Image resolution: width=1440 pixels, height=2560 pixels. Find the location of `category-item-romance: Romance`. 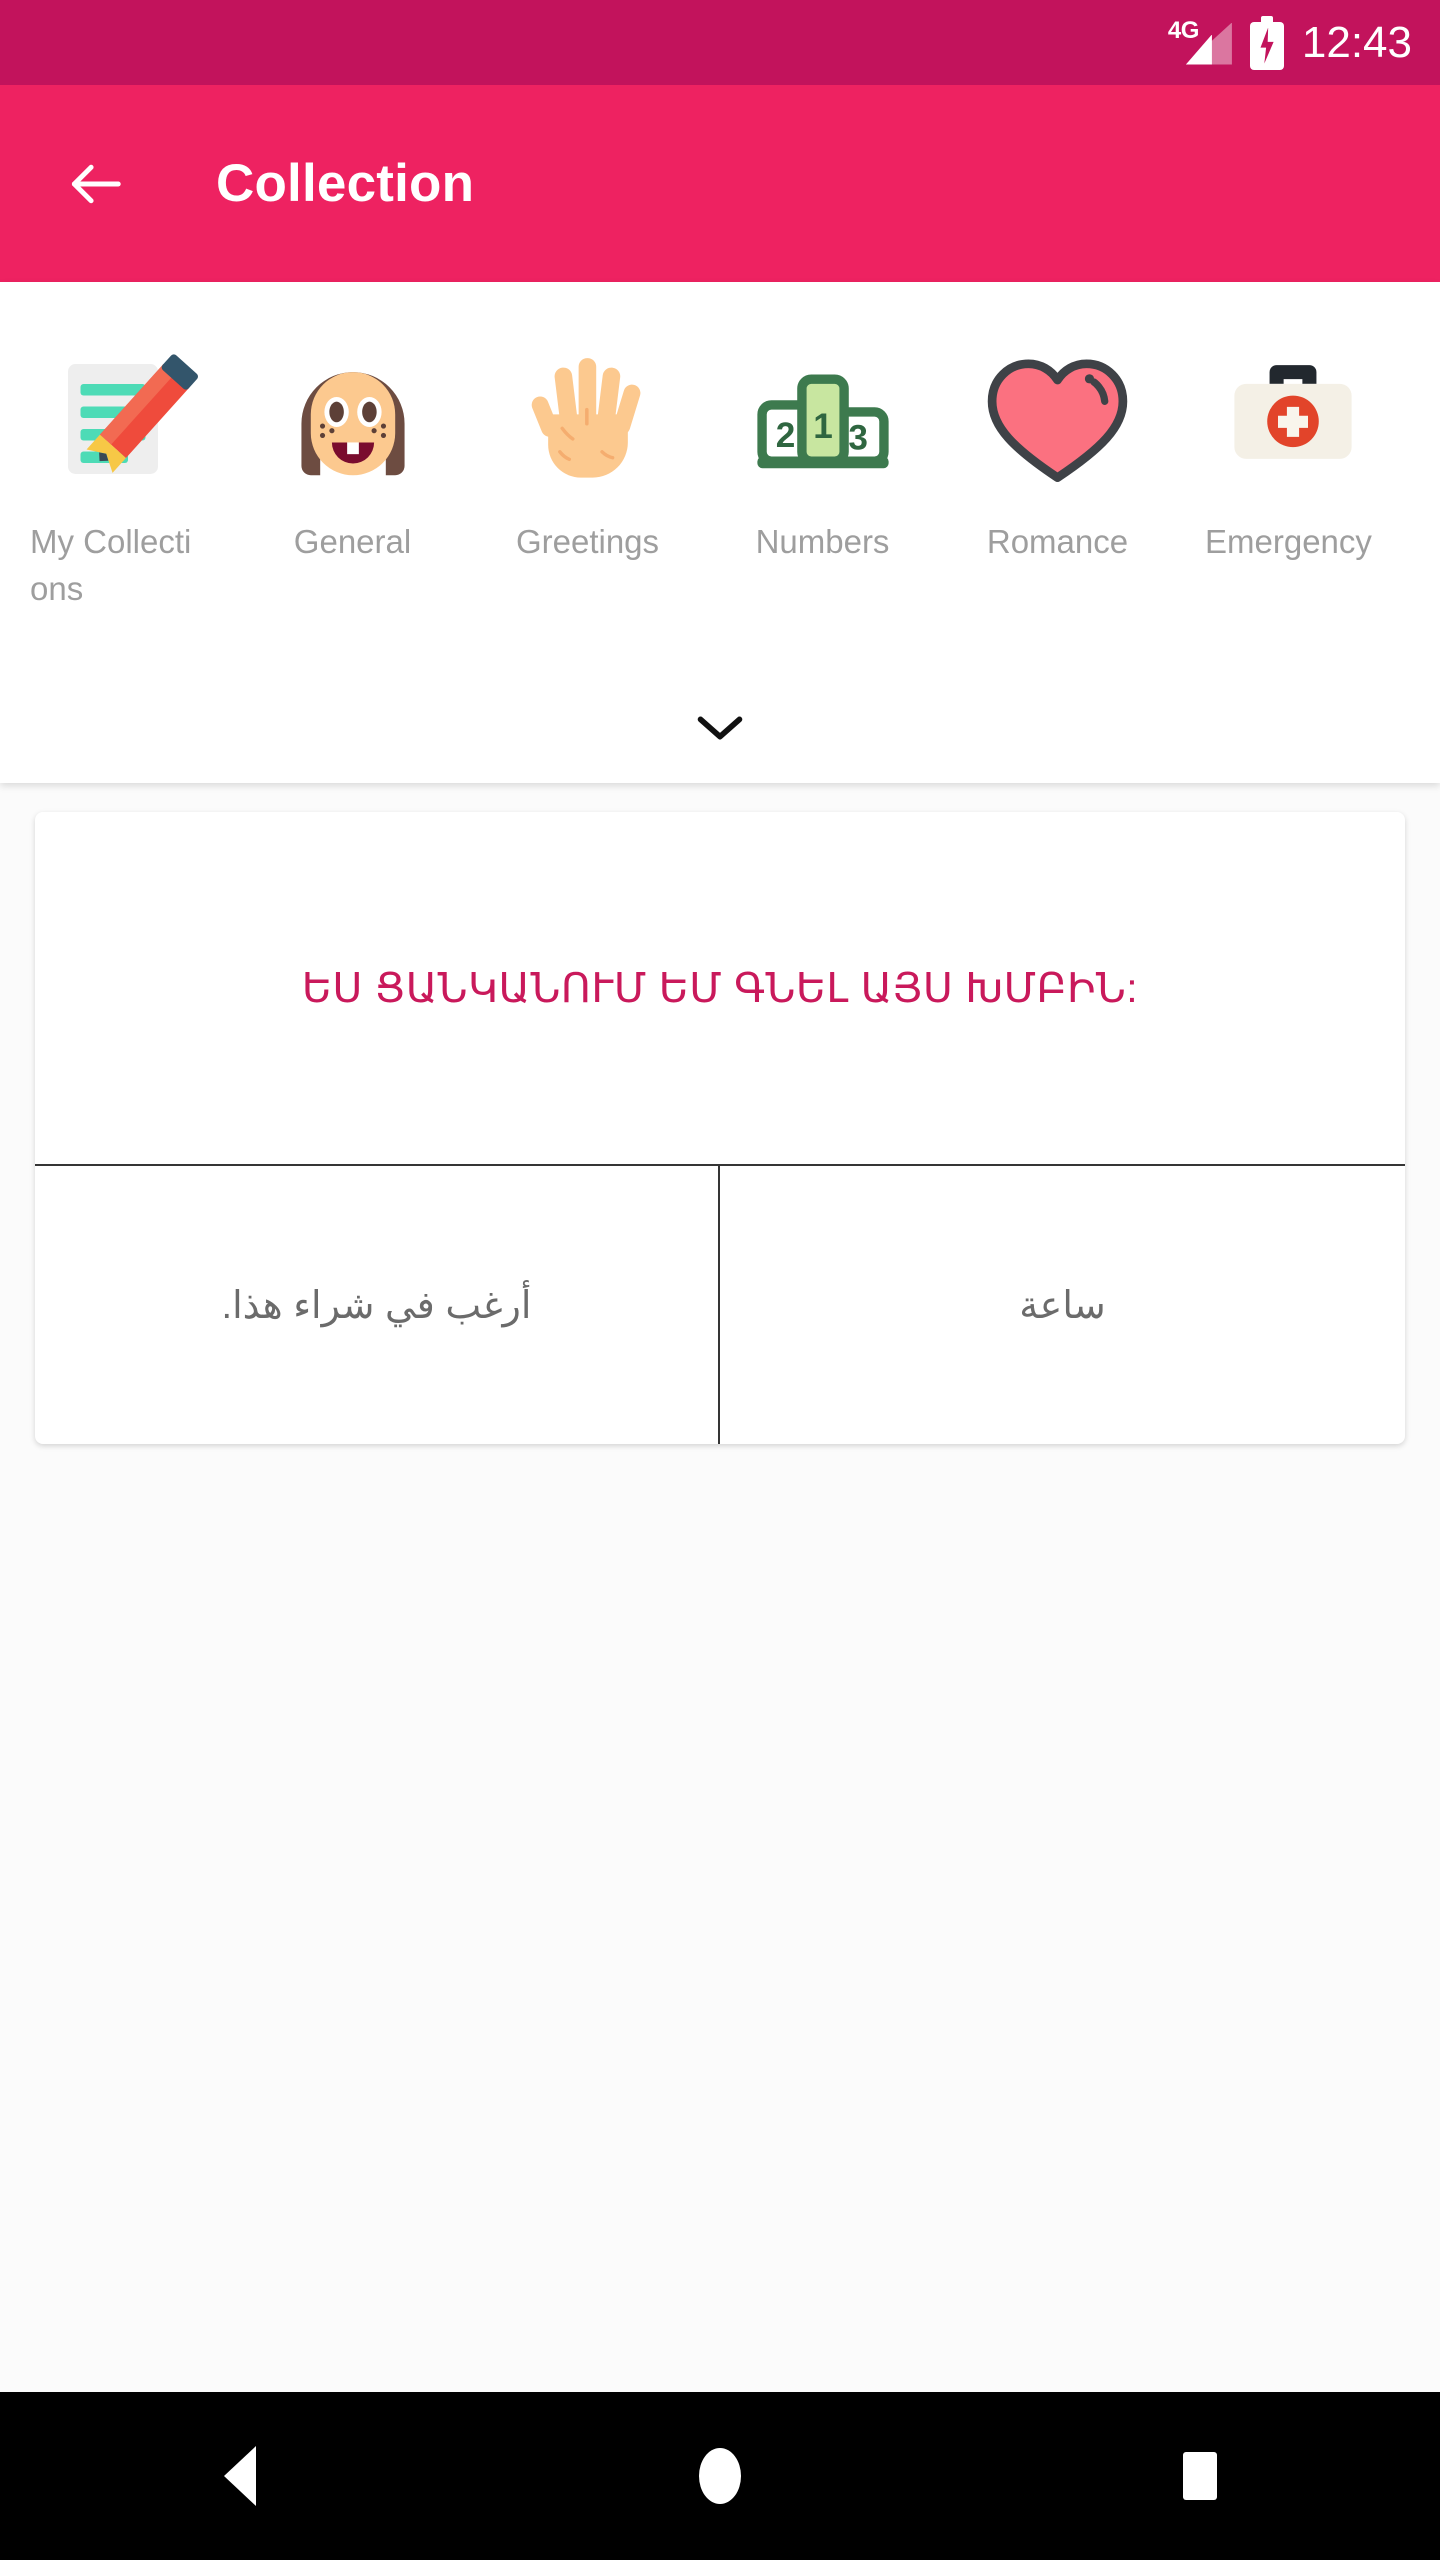

category-item-romance: Romance is located at coordinates (1057, 432).